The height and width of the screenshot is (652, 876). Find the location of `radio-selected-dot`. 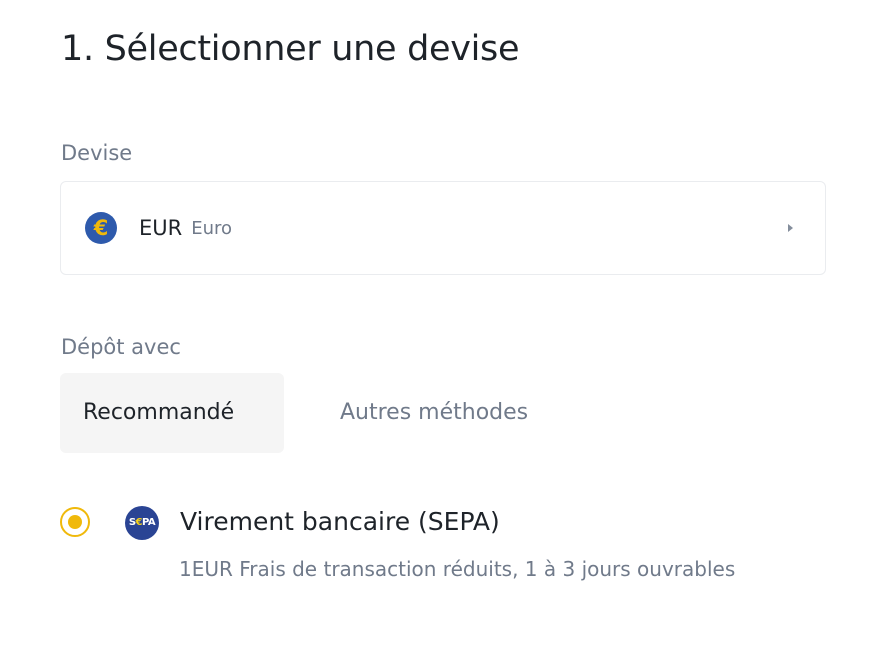

radio-selected-dot is located at coordinates (75, 522).